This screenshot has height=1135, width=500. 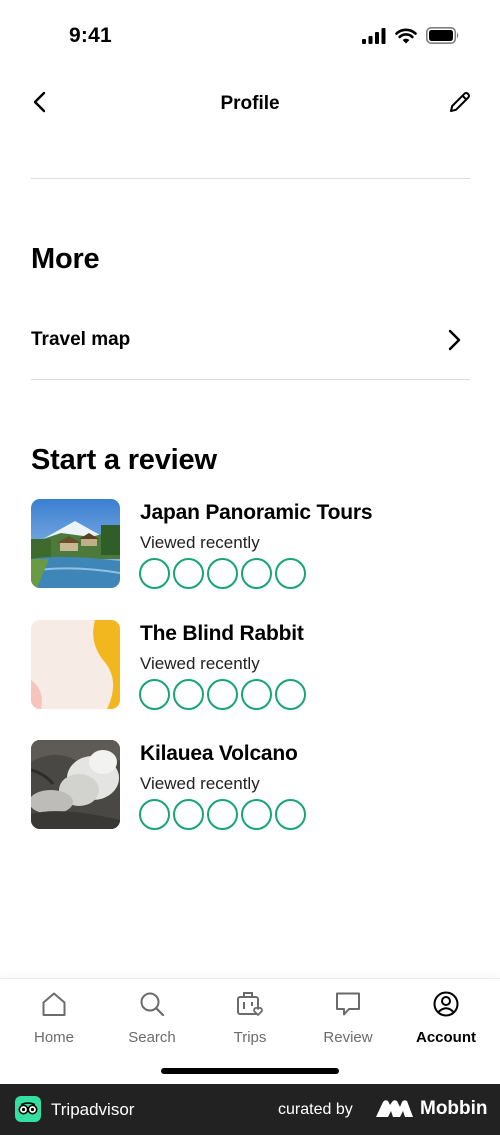 I want to click on tab-search: Search, so click(x=152, y=1022).